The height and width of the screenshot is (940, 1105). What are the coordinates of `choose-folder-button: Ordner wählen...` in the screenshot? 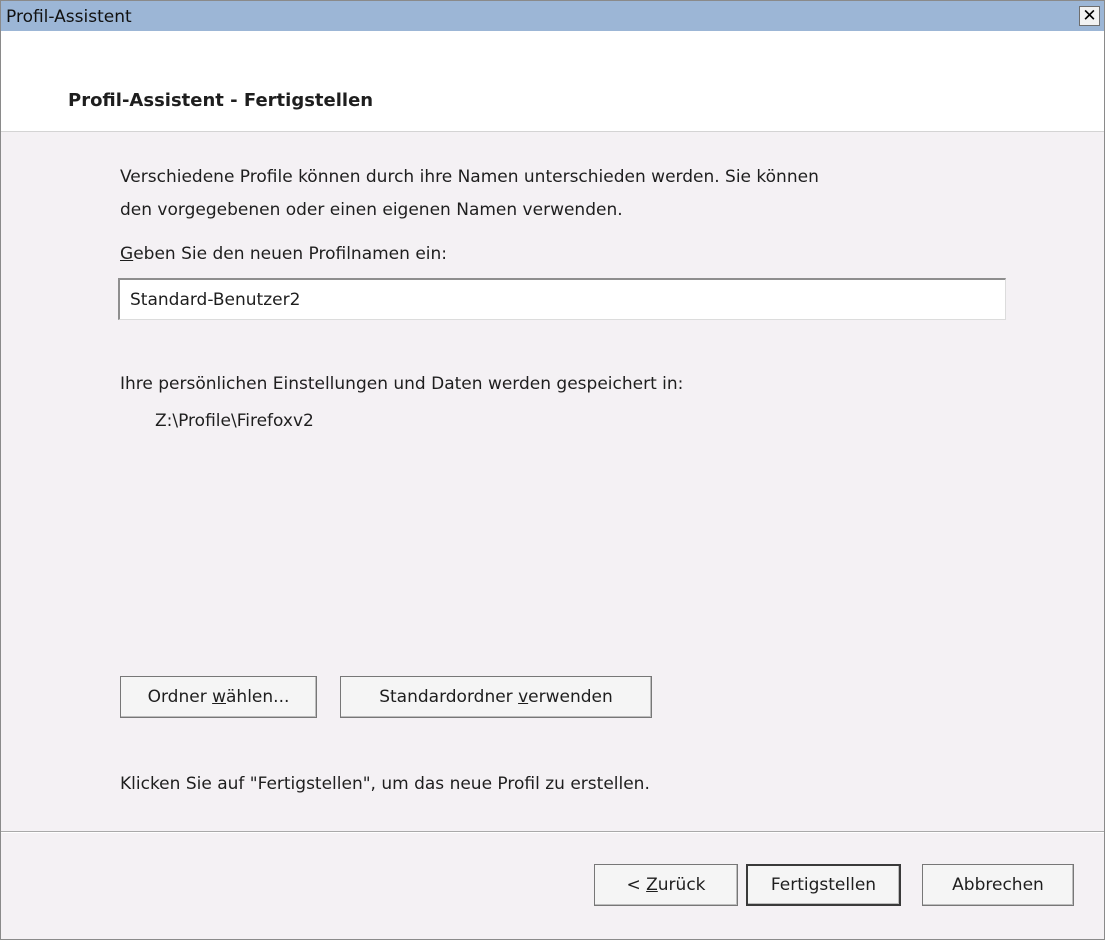 It's located at (218, 697).